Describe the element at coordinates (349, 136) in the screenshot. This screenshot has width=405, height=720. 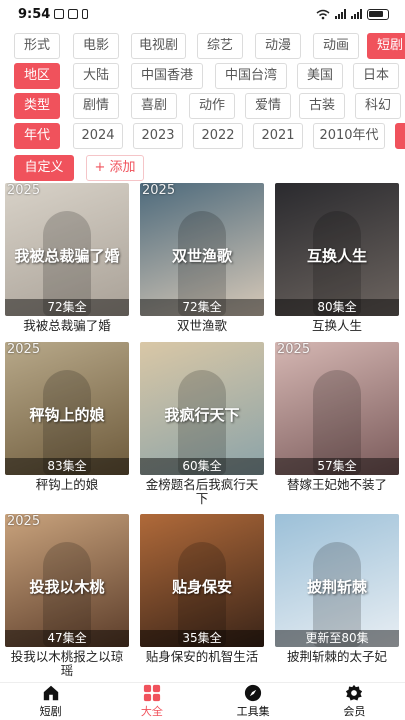
I see `filter-year-item: 2010年代` at that location.